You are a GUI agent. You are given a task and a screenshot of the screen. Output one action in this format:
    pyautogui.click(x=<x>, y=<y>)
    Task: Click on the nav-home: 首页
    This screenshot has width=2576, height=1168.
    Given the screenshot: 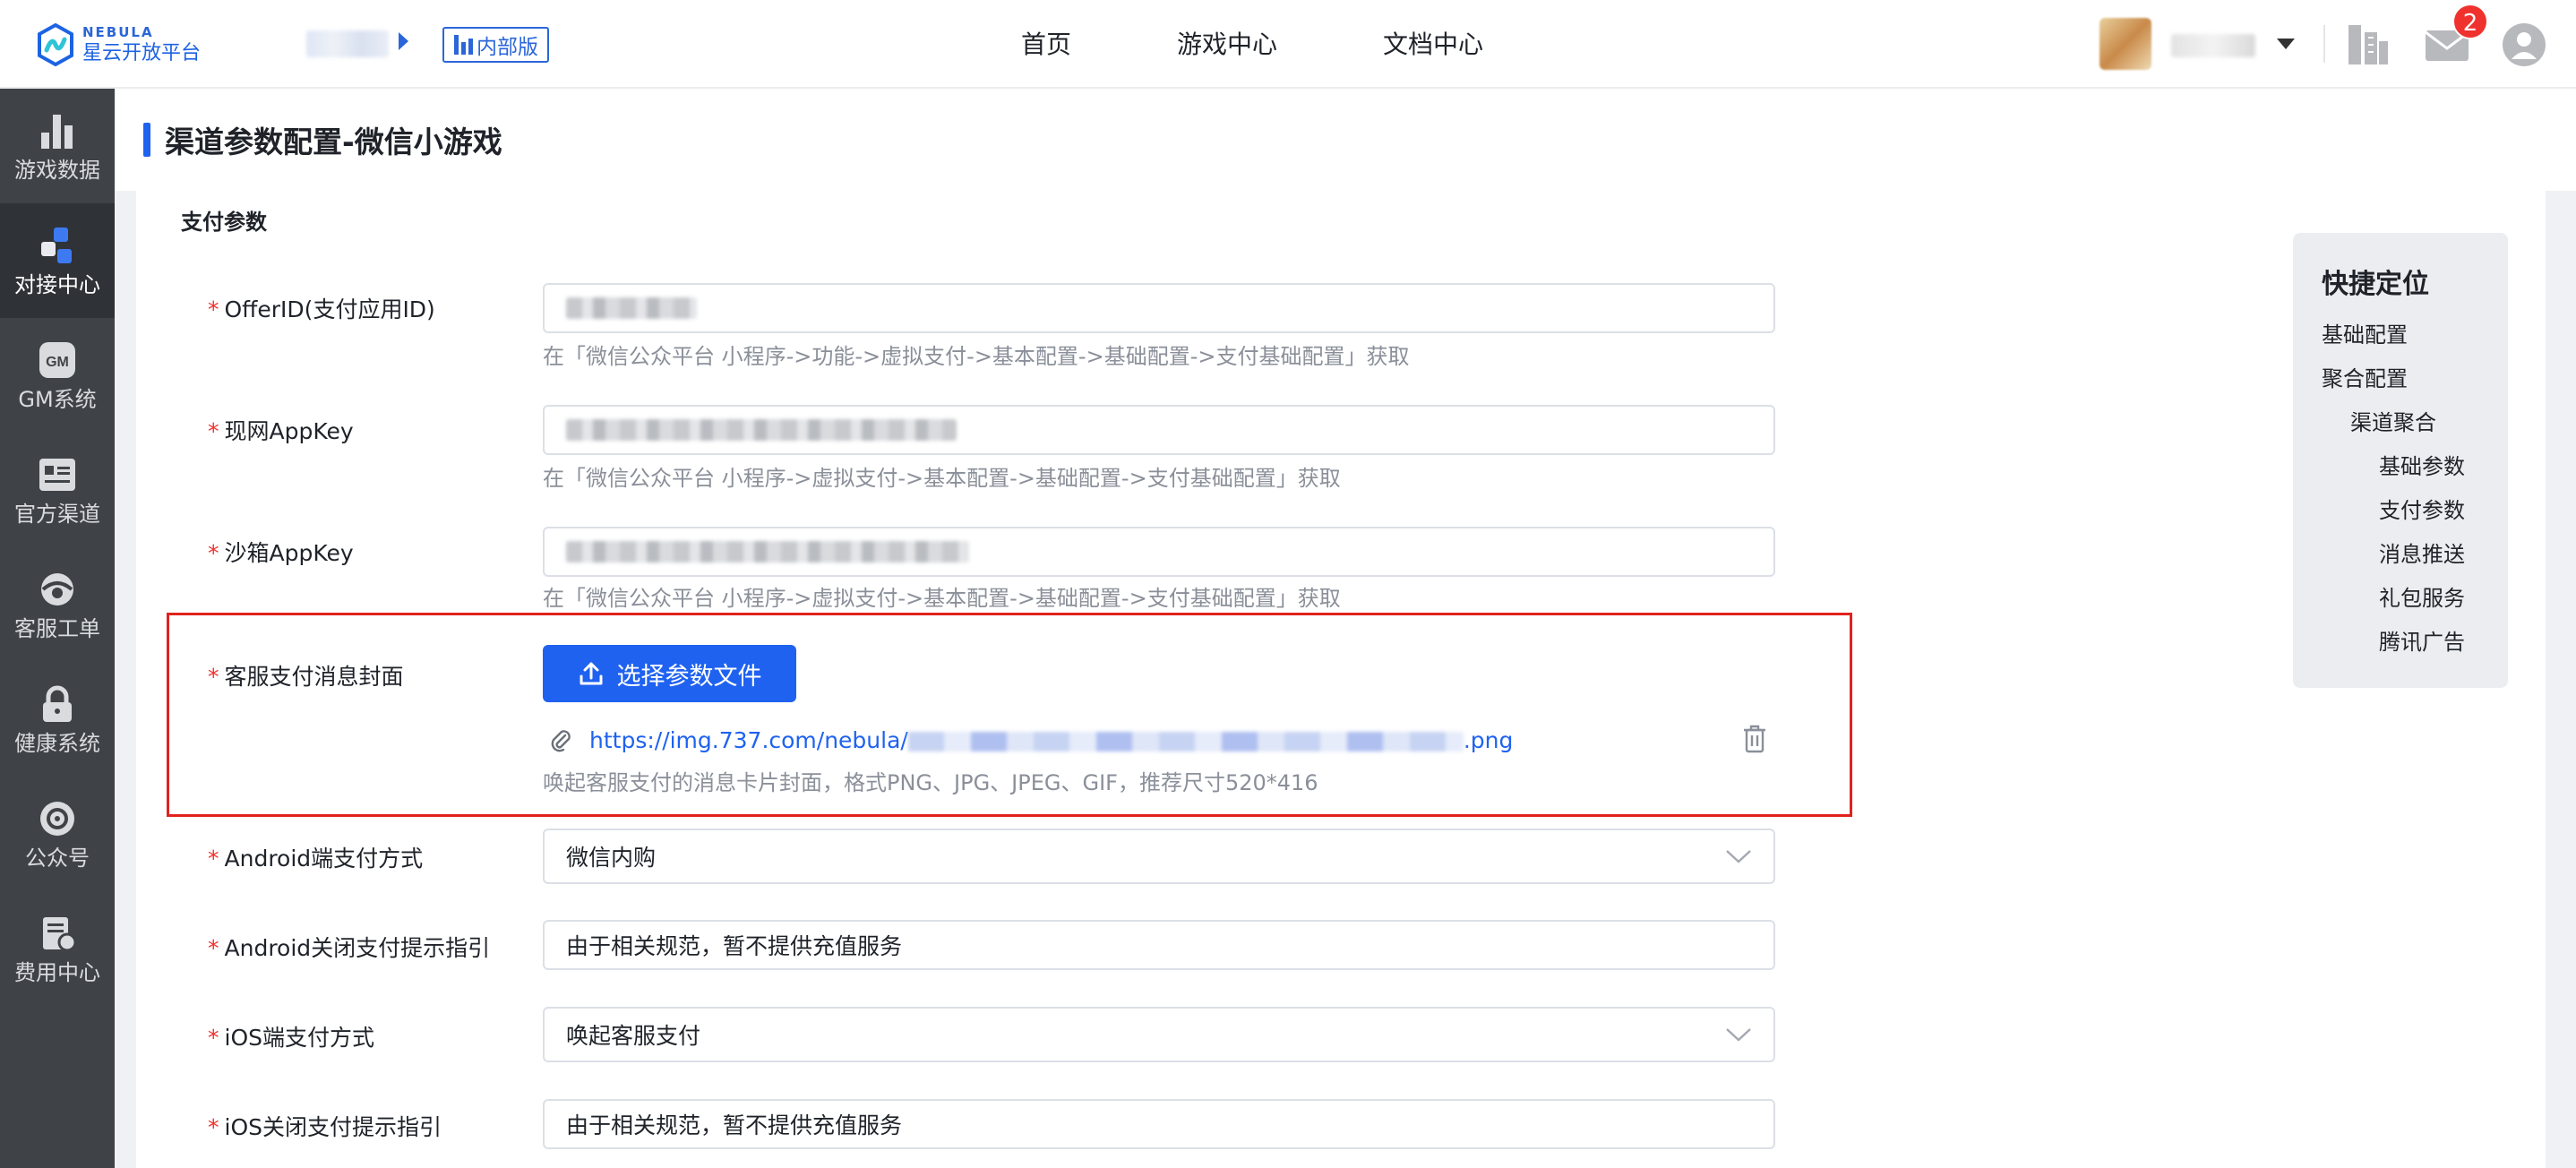 What is the action you would take?
    pyautogui.click(x=1046, y=45)
    